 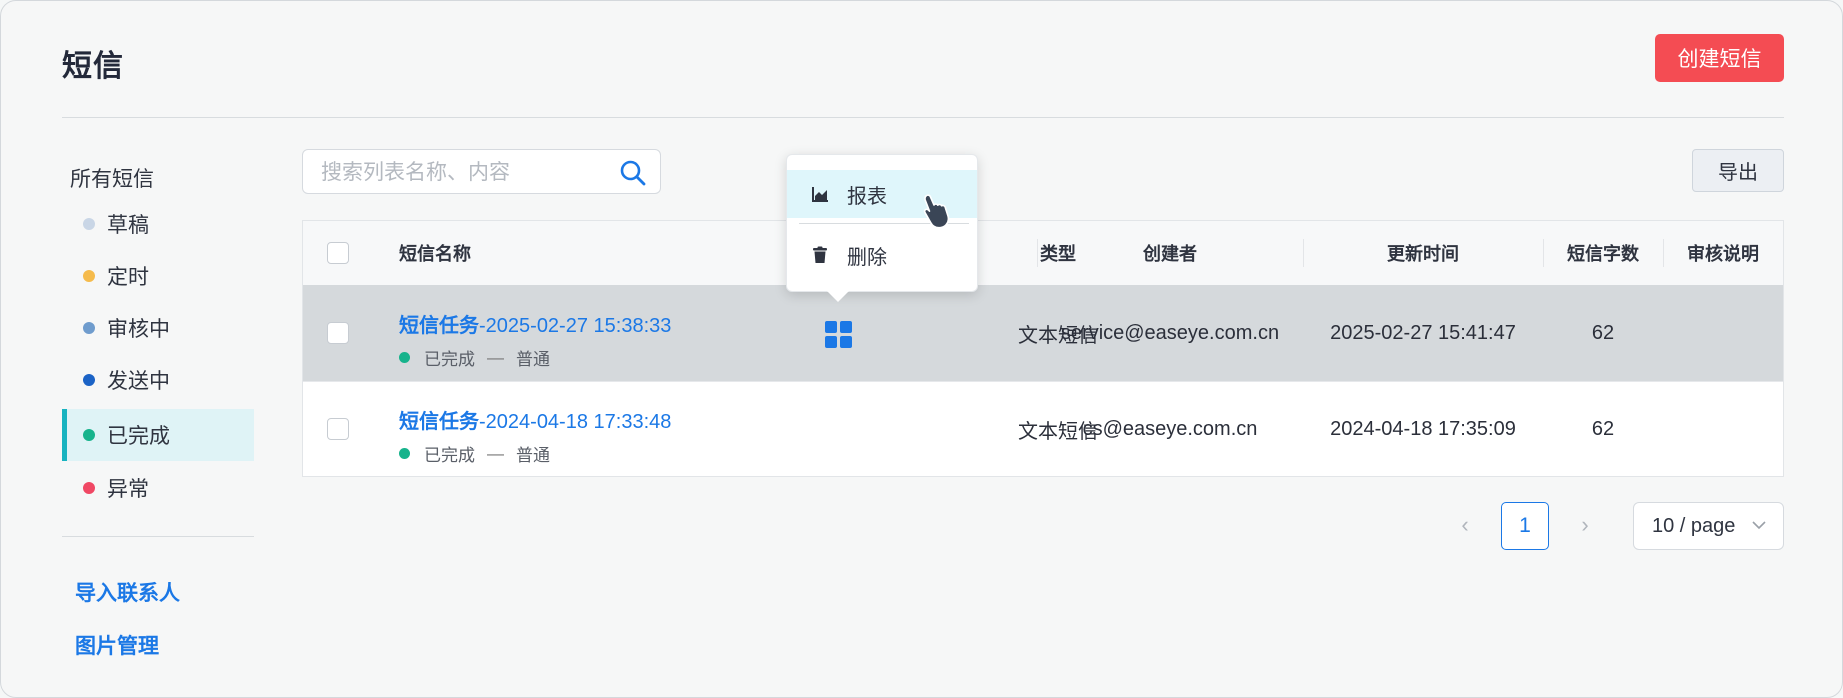 What do you see at coordinates (838, 296) in the screenshot?
I see `menu-arrow` at bounding box center [838, 296].